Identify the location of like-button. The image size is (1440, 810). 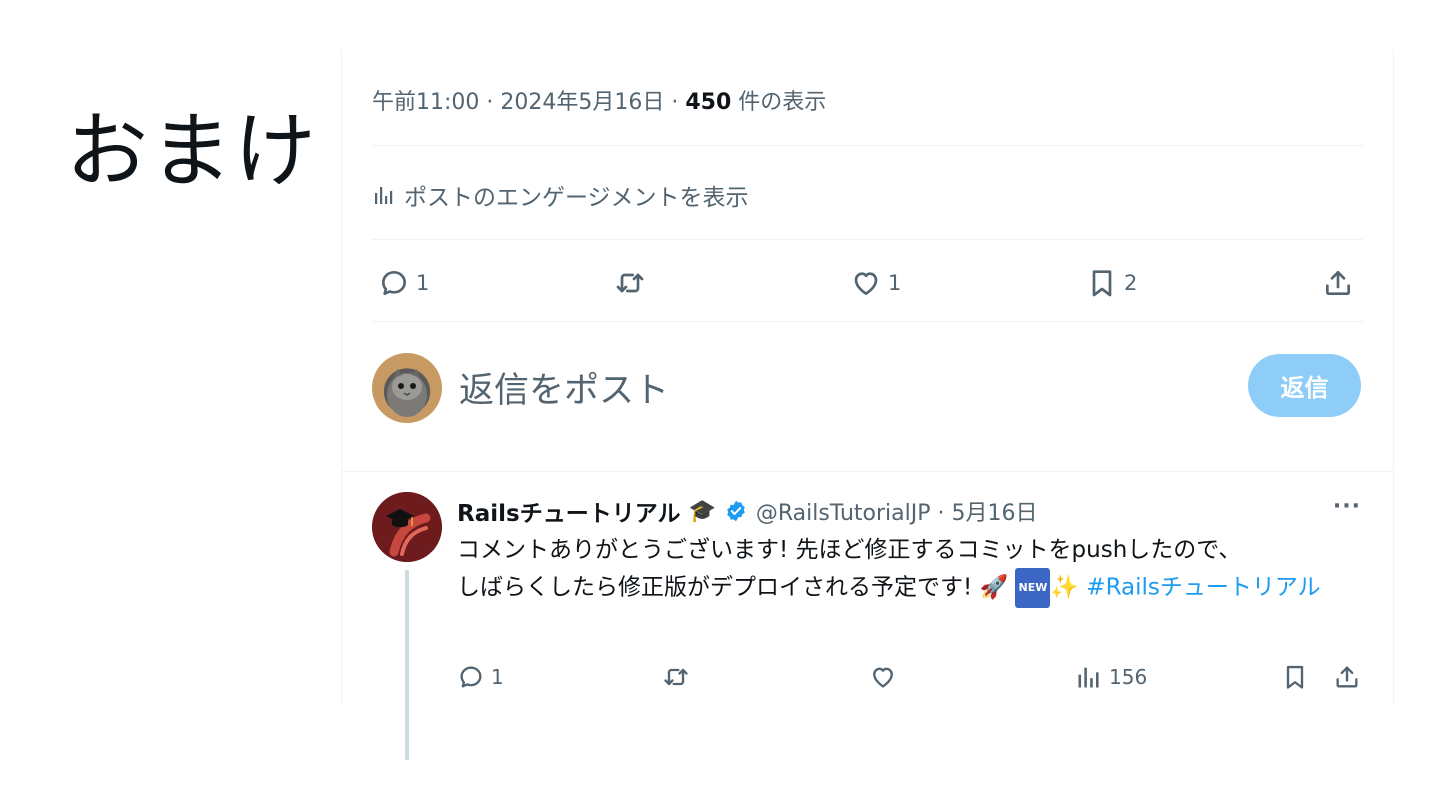
(886, 677).